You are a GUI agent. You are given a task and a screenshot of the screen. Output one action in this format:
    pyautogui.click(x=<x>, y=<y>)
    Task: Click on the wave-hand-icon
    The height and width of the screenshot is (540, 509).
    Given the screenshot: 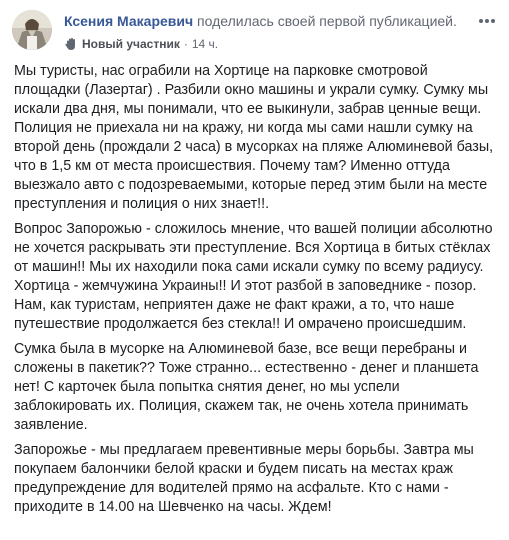 What is the action you would take?
    pyautogui.click(x=70, y=44)
    